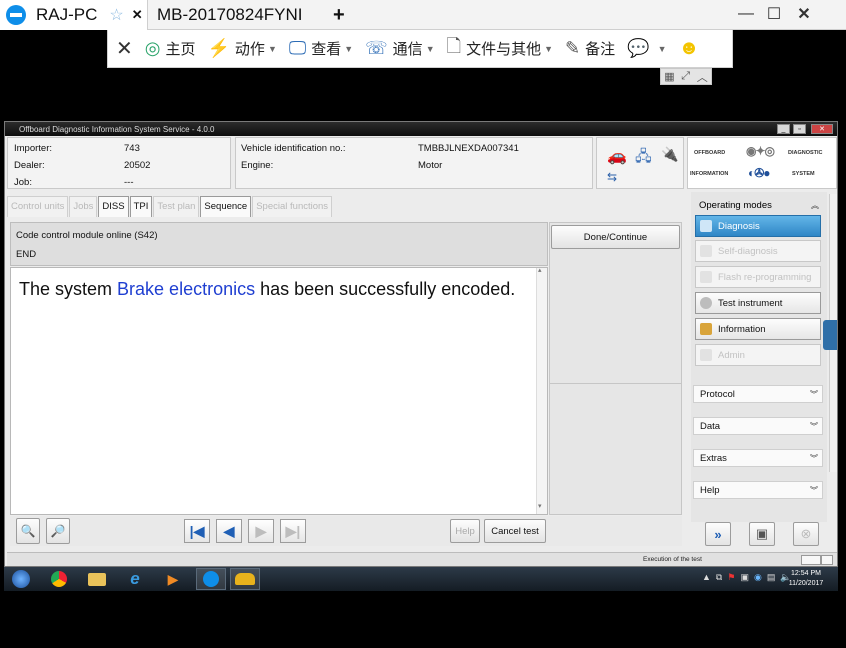 The height and width of the screenshot is (648, 846). Describe the element at coordinates (242, 48) in the screenshot. I see `actions-menu: ⚡ 动作 ▼` at that location.